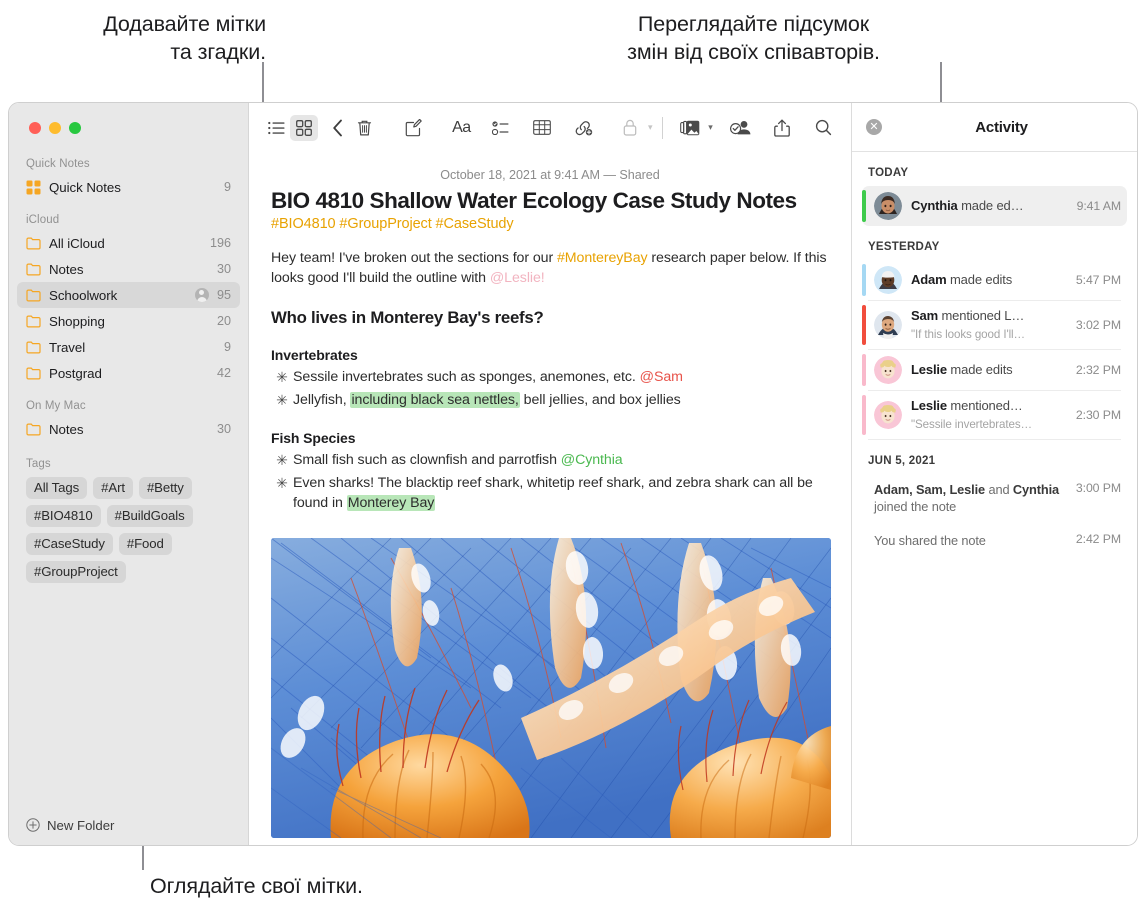  I want to click on note-mention-sam: @Sam, so click(661, 377).